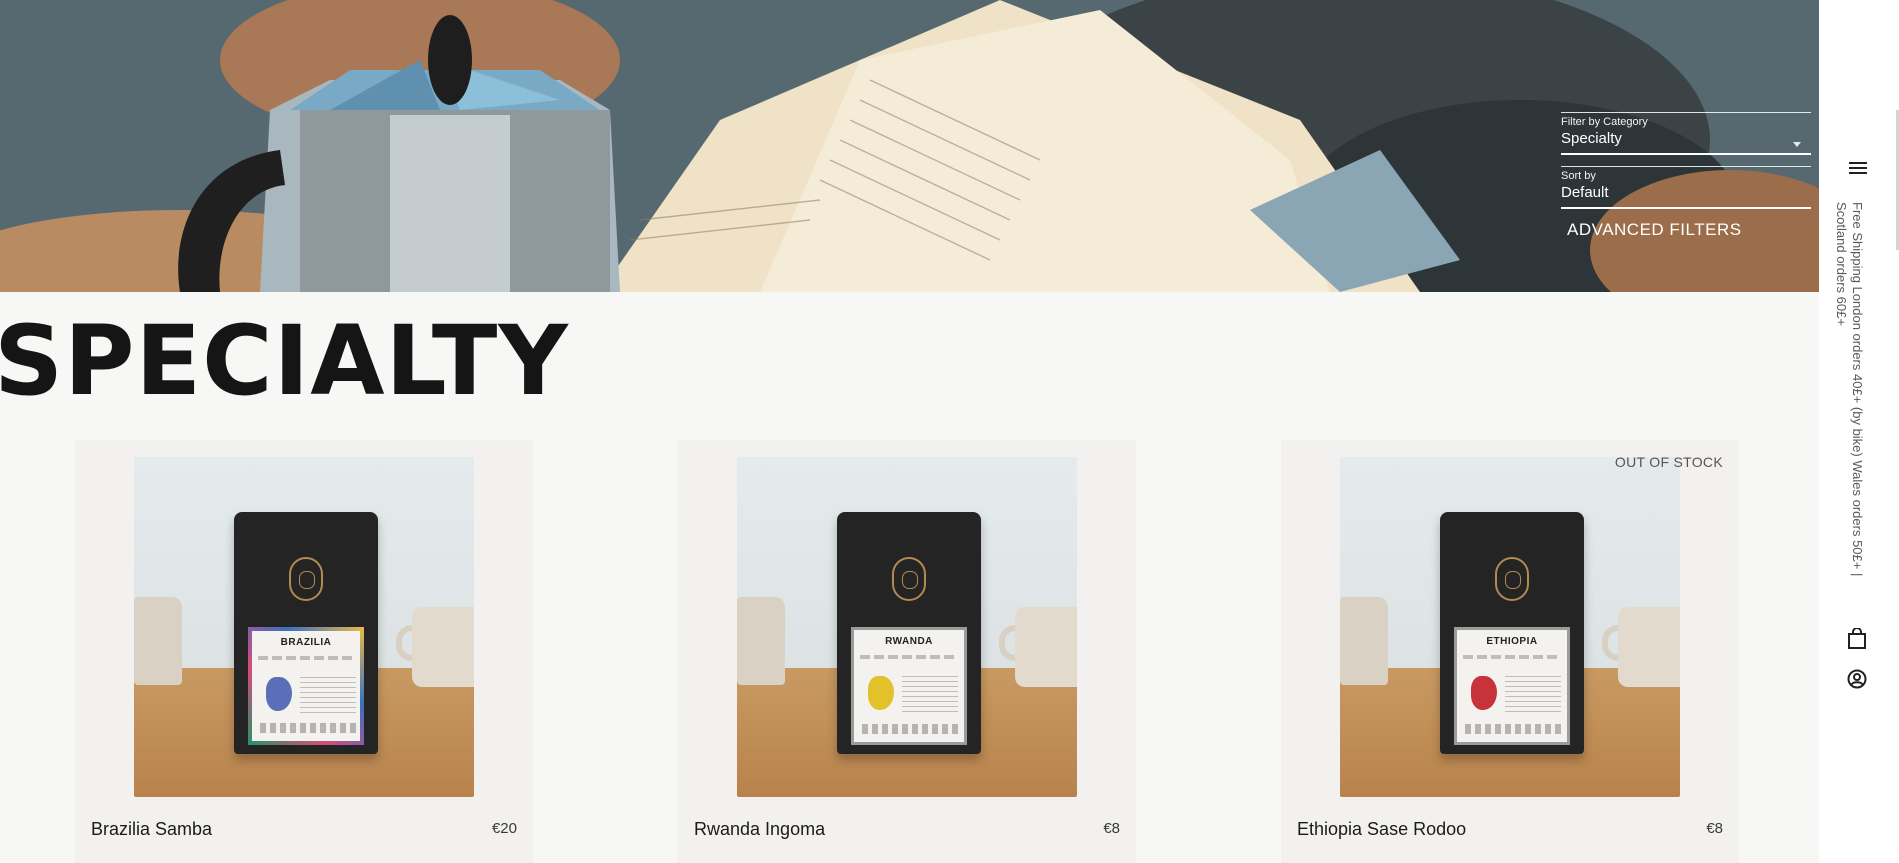  I want to click on advanced-filters-button: ADVANCED FILTERS, so click(1689, 230).